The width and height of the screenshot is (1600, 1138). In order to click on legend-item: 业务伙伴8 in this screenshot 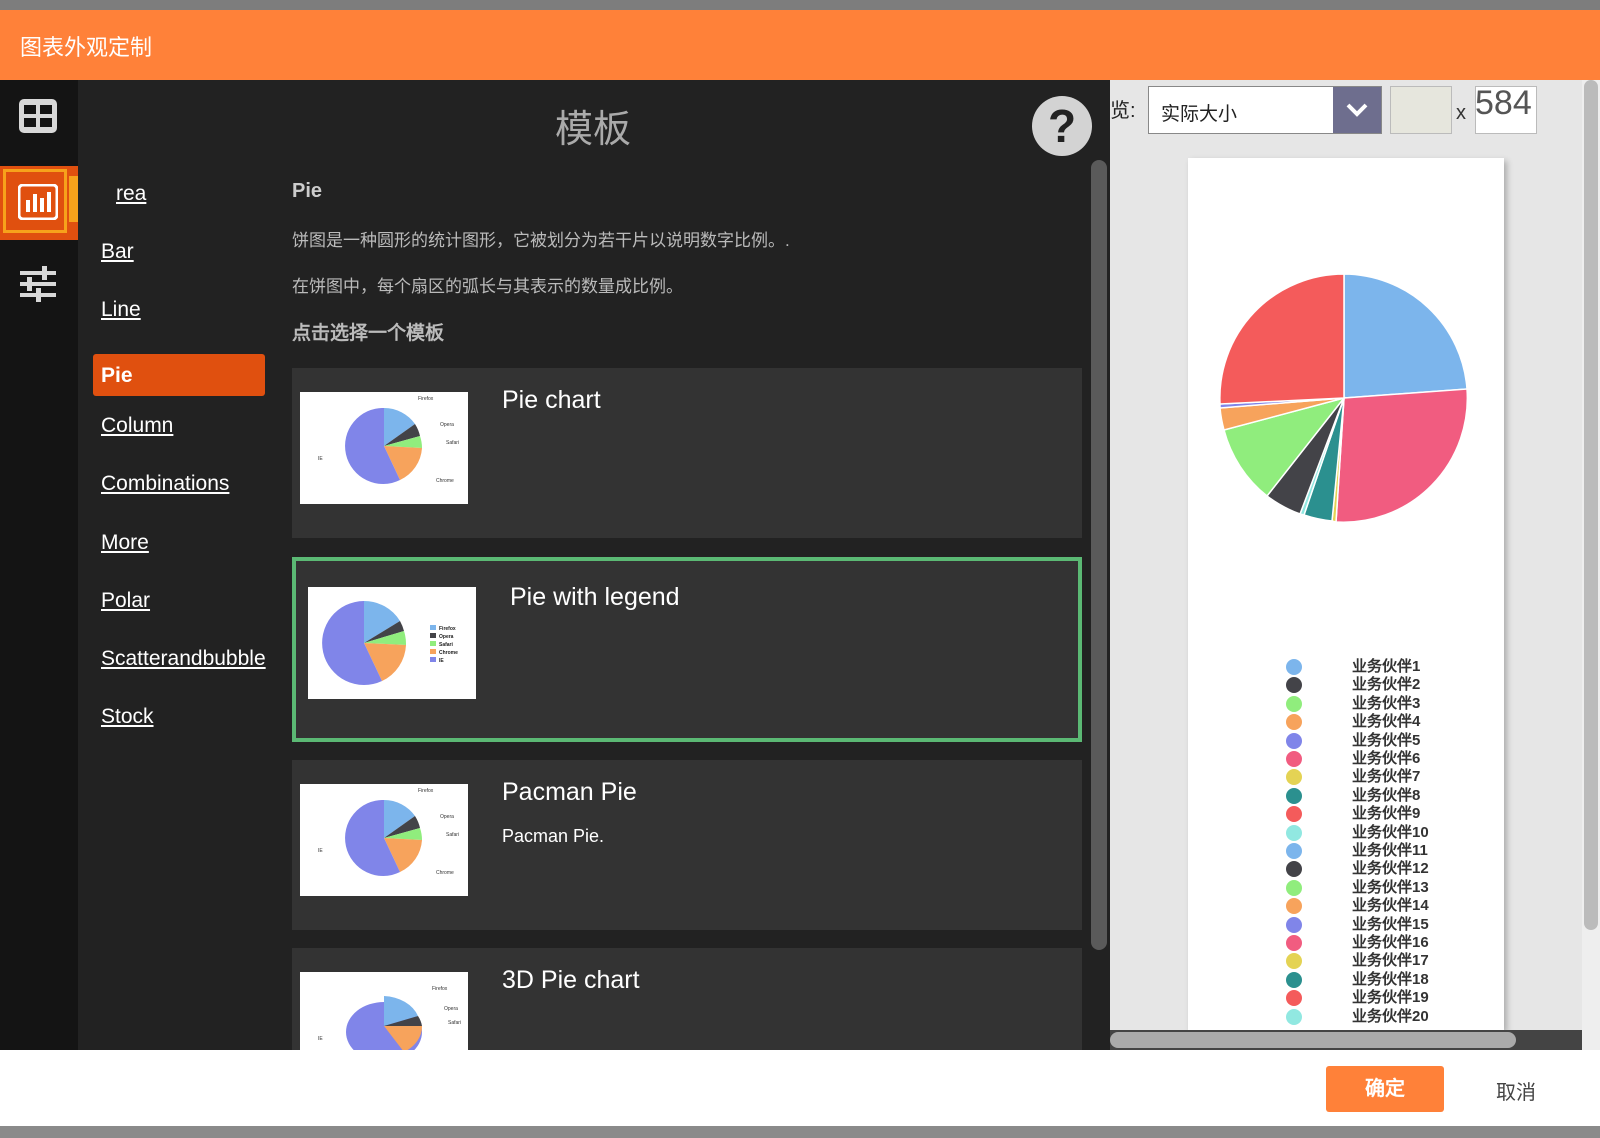, I will do `click(1386, 796)`.